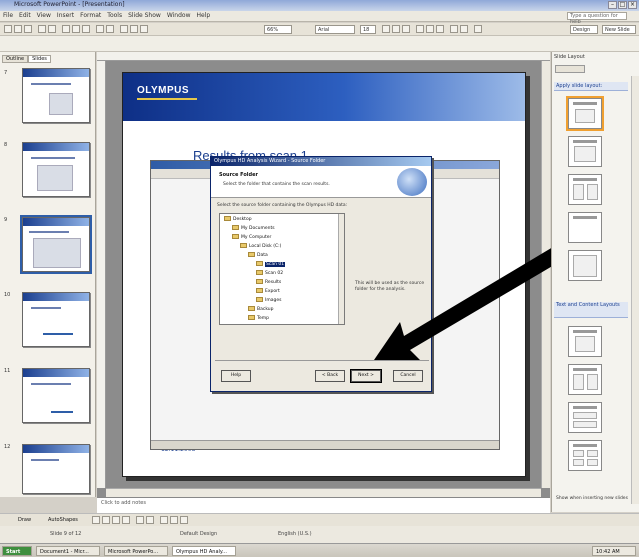 The width and height of the screenshot is (639, 557). I want to click on preview-icon, so click(52, 29).